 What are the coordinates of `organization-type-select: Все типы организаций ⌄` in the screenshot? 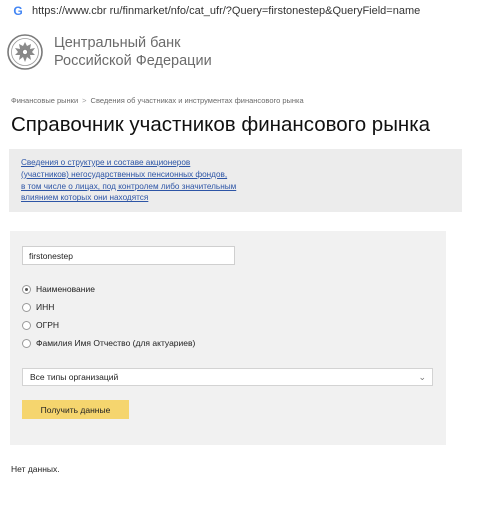 It's located at (227, 377).